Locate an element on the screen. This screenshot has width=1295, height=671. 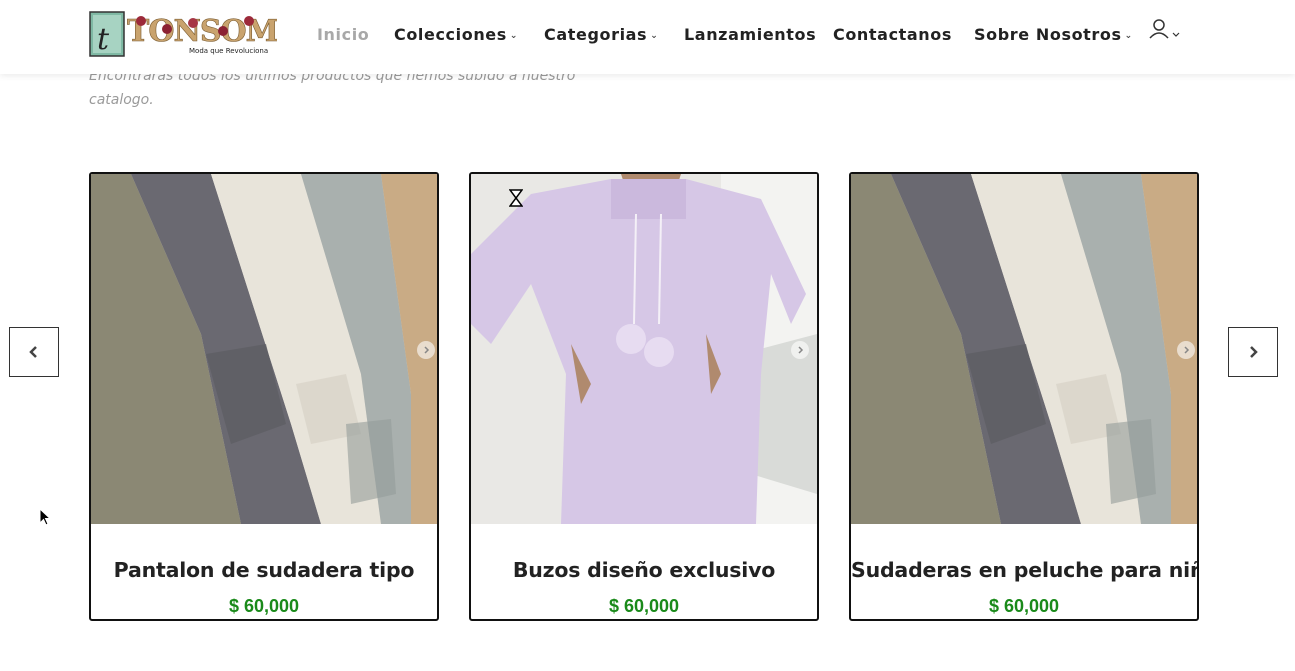
user-icon is located at coordinates (1164, 29).